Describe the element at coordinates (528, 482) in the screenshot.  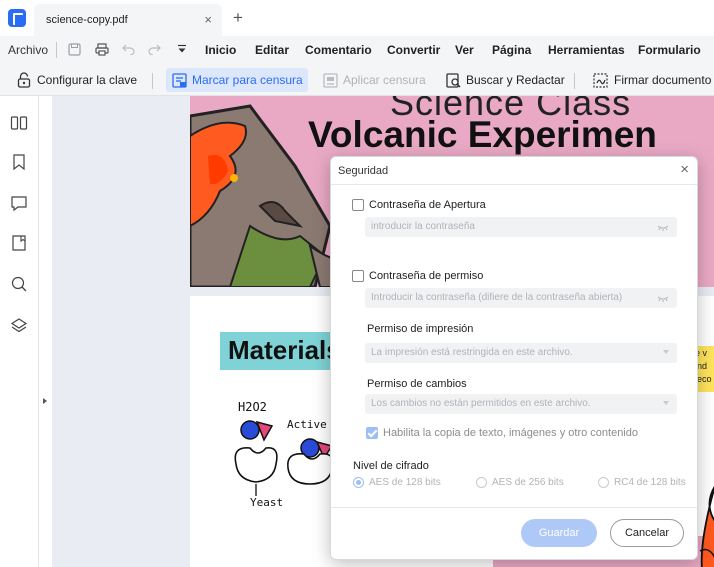
I see `aes256-label: AES de 256 bits` at that location.